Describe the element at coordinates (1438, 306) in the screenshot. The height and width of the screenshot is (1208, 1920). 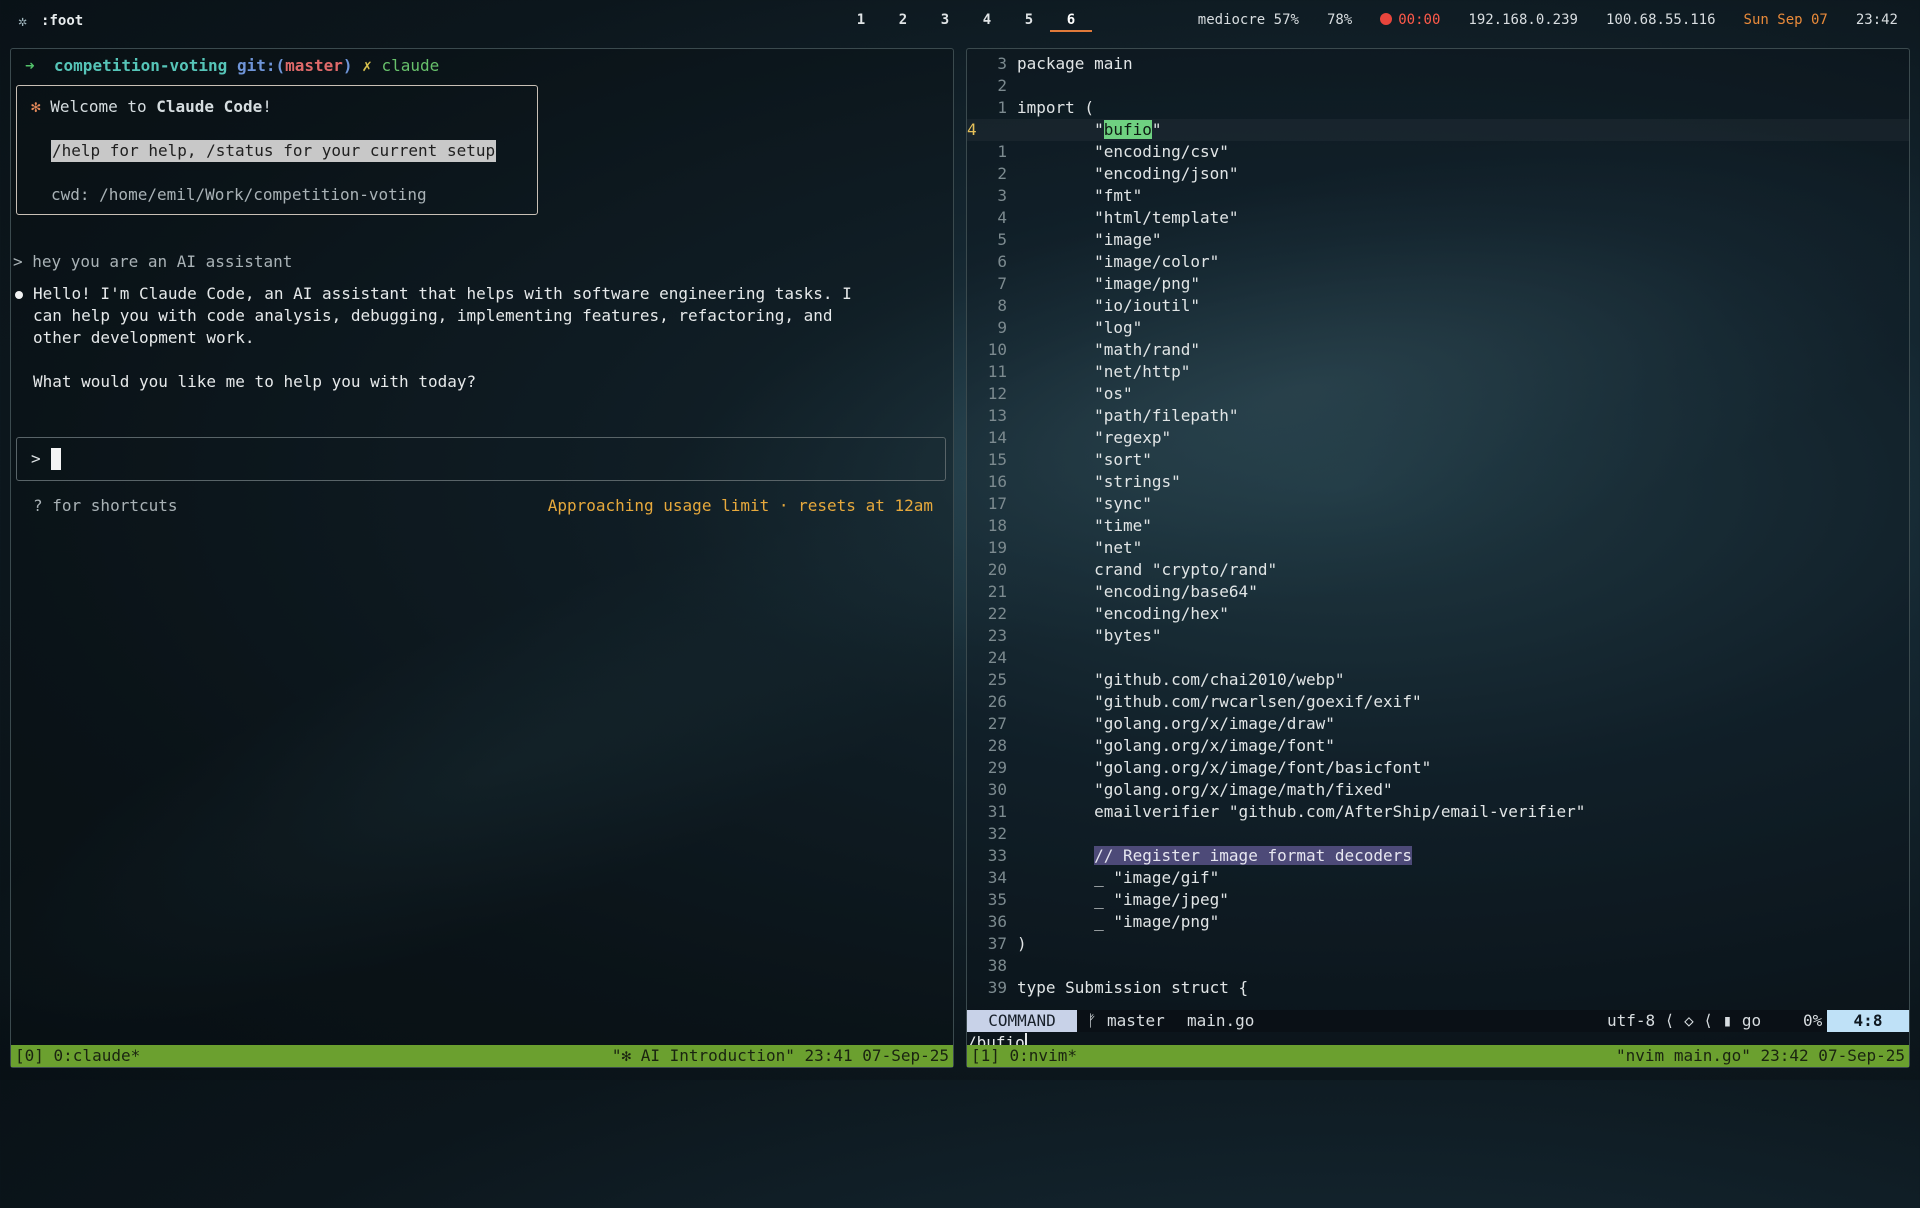
I see `code-line: 8 "io/ioutil"` at that location.